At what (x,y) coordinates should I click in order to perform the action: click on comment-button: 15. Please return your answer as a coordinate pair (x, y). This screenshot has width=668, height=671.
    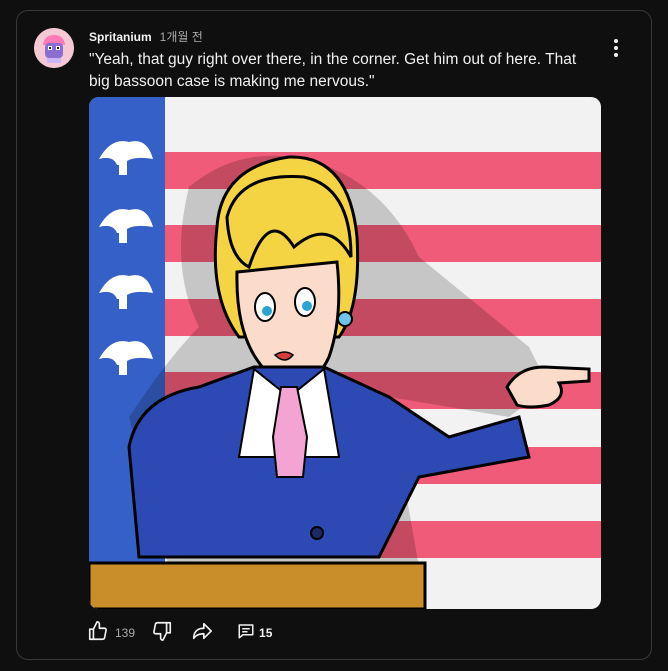
    Looking at the image, I should click on (254, 633).